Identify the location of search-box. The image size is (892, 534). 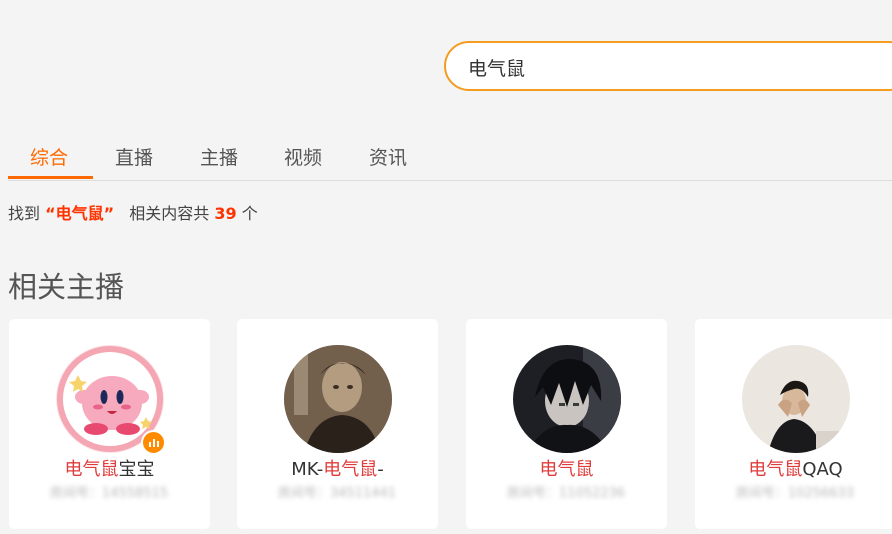
(668, 66).